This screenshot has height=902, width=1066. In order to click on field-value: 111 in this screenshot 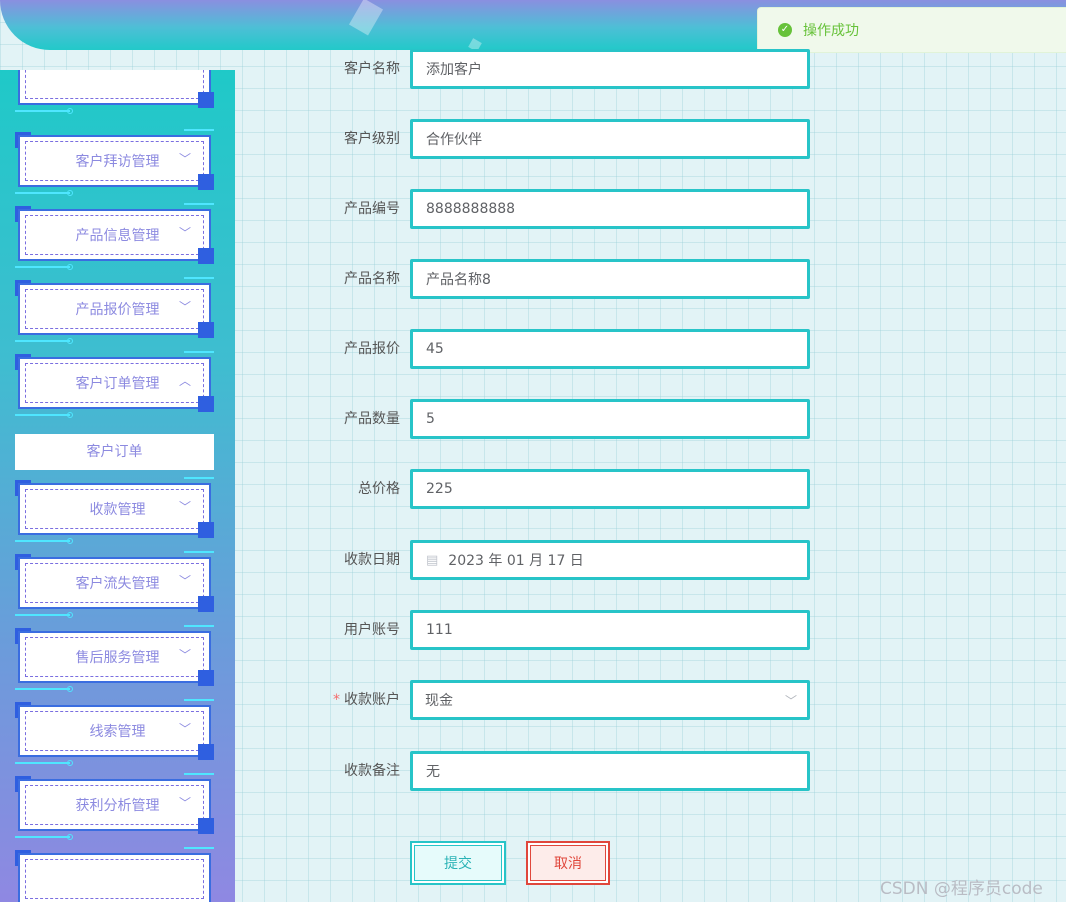, I will do `click(439, 630)`.